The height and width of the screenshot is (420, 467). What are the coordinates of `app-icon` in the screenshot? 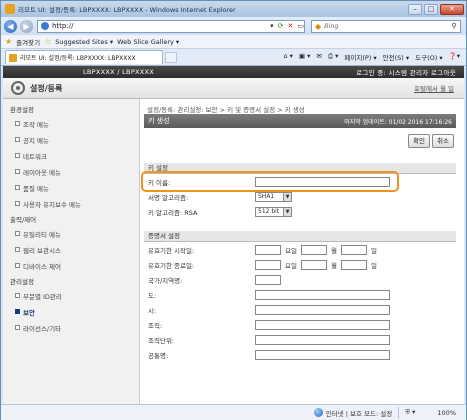 It's located at (10, 9).